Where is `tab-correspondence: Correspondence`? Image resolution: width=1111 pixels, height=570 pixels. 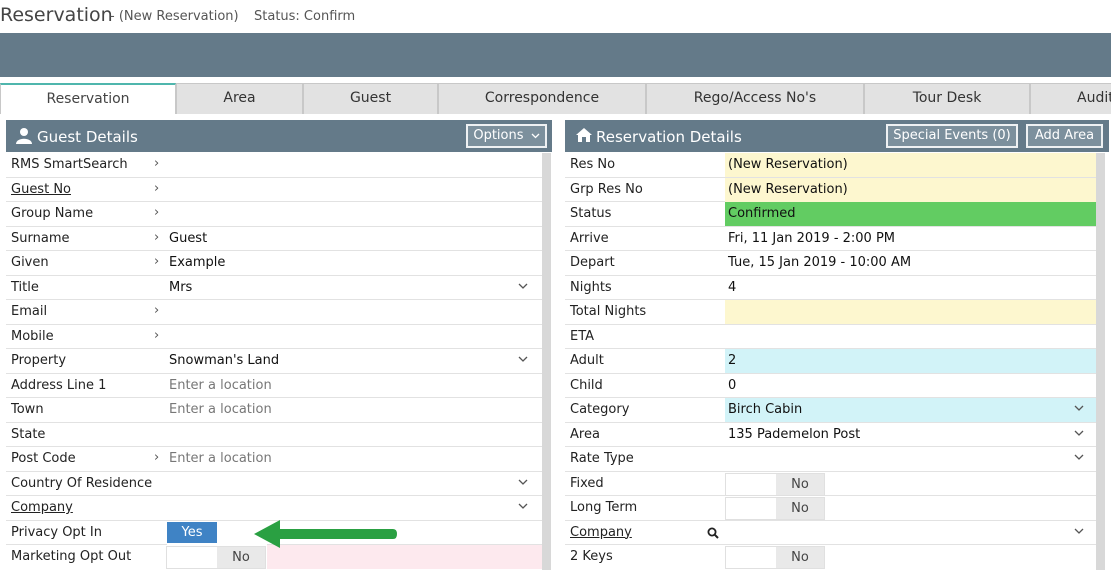
tab-correspondence: Correspondence is located at coordinates (542, 98).